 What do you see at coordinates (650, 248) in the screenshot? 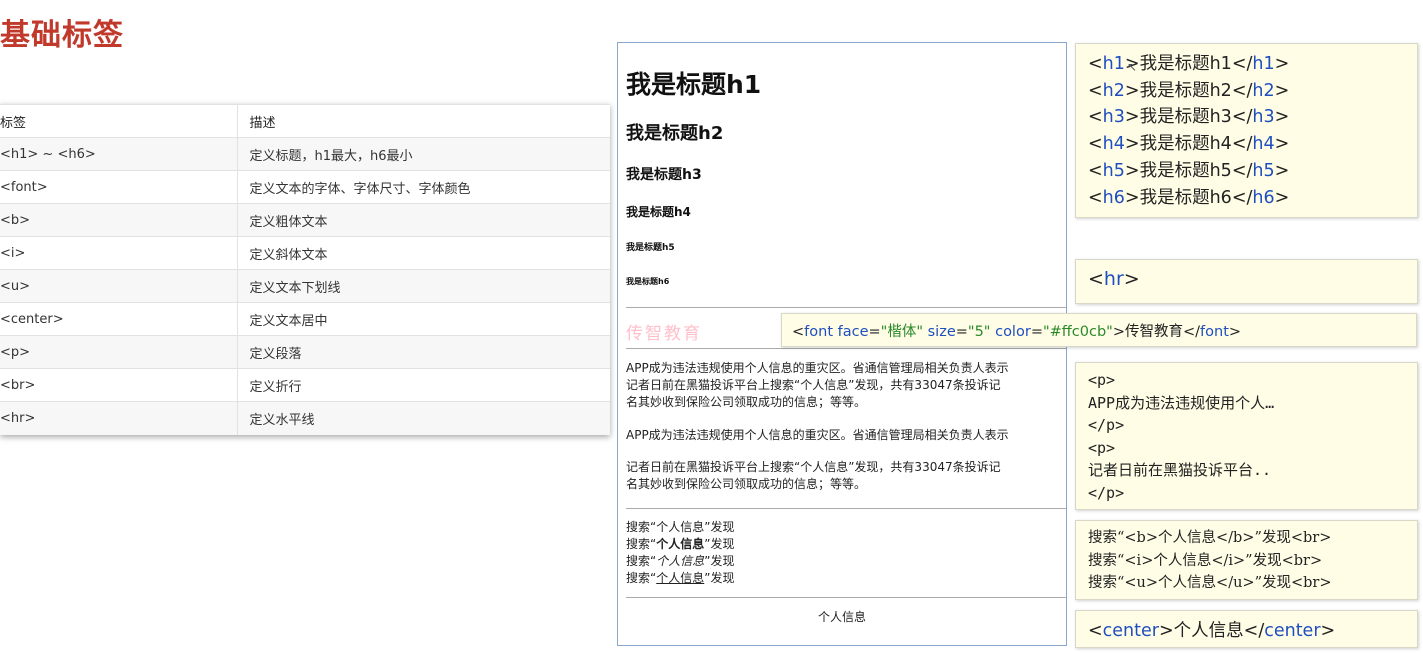
I see `demo-heading-h5: 我是标题h5` at bounding box center [650, 248].